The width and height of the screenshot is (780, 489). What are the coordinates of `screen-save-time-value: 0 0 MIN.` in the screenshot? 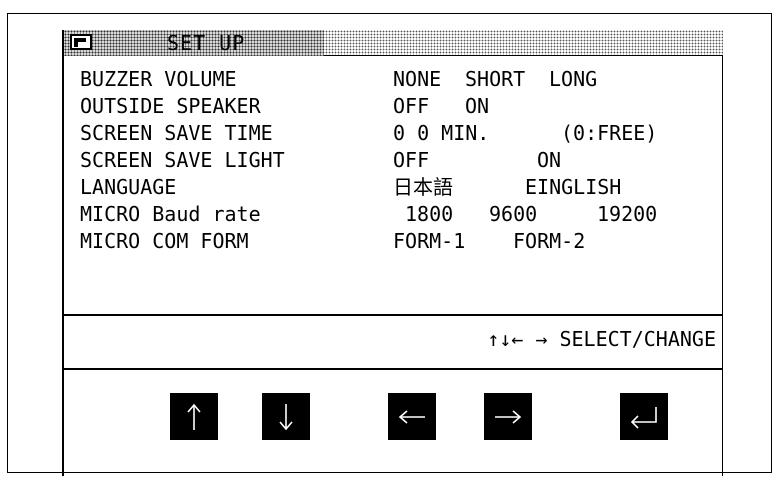 It's located at (441, 133).